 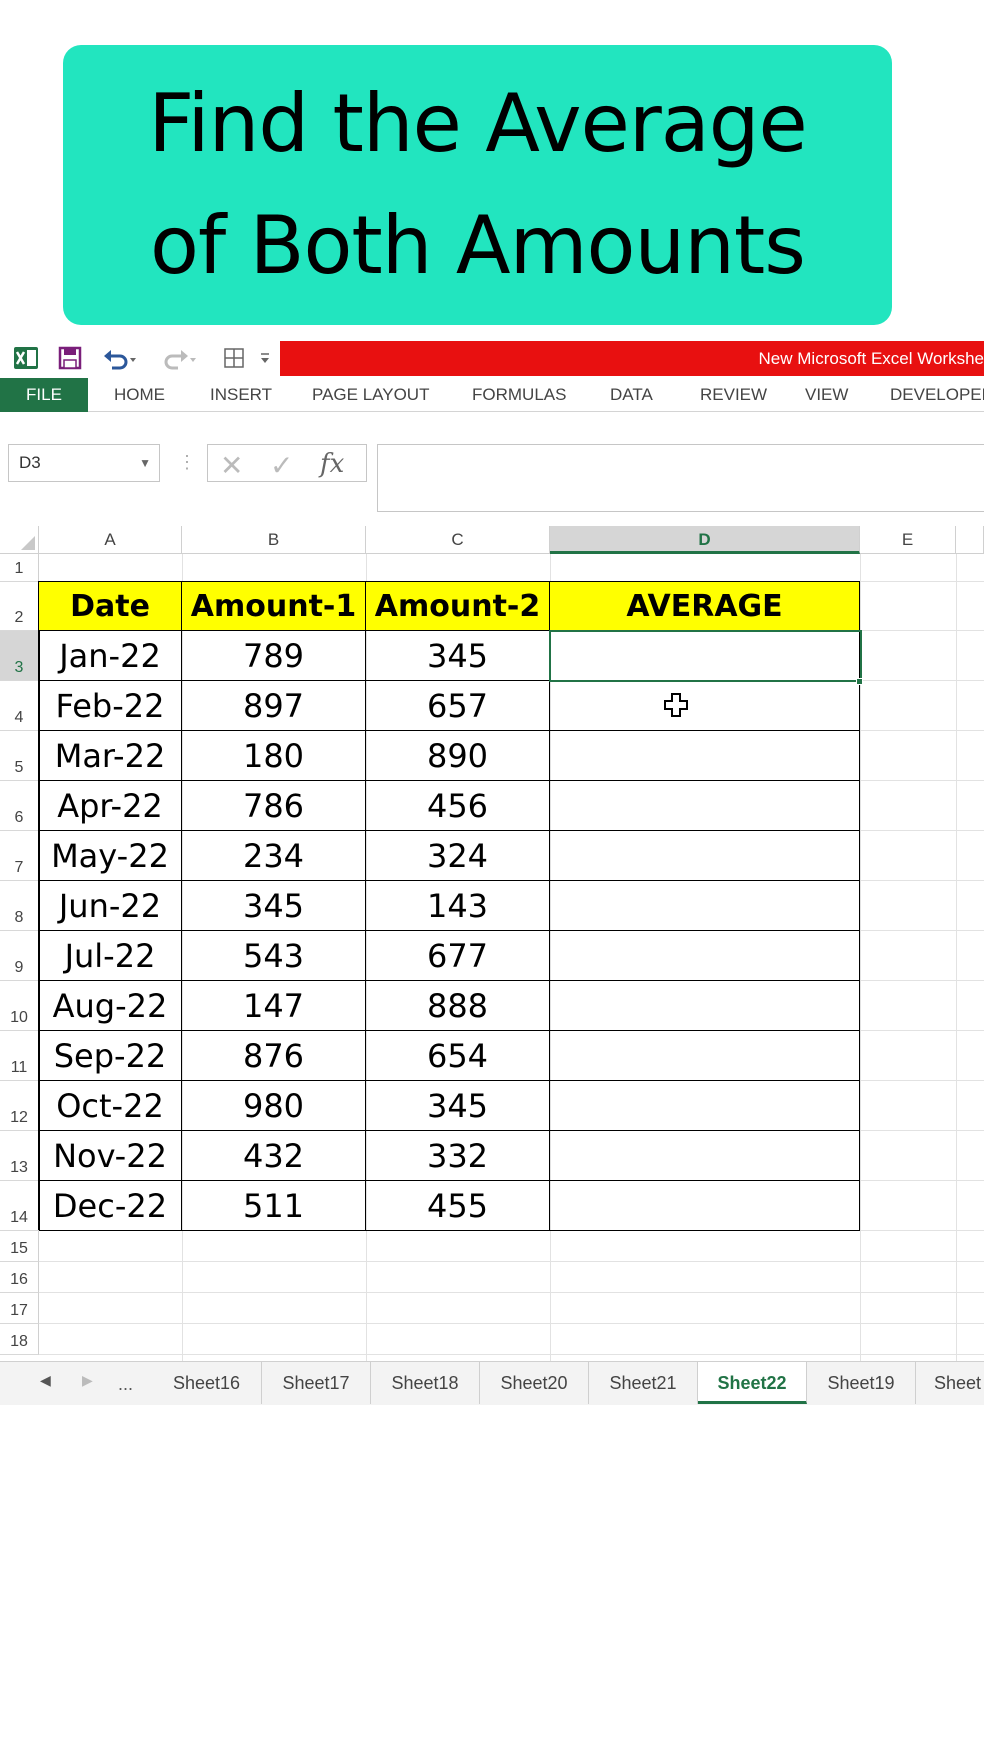 What do you see at coordinates (274, 906) in the screenshot?
I see `cell-amount-1: 345` at bounding box center [274, 906].